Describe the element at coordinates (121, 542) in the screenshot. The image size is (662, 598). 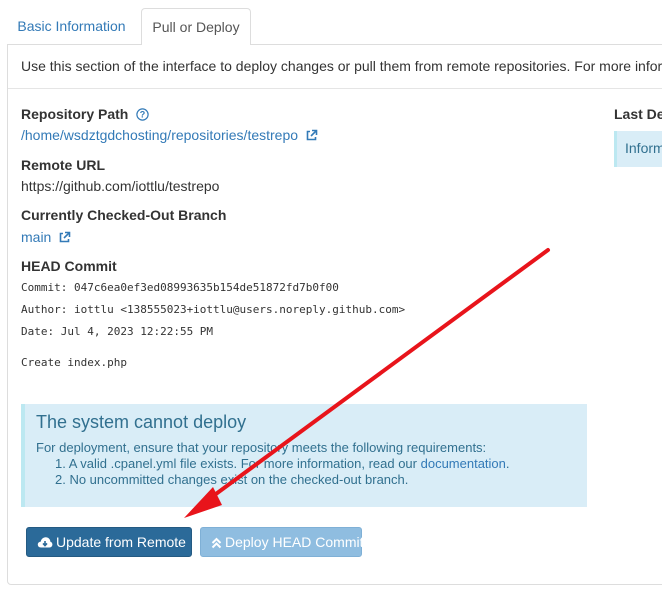
I see `update-button-label: Update from Remote` at that location.